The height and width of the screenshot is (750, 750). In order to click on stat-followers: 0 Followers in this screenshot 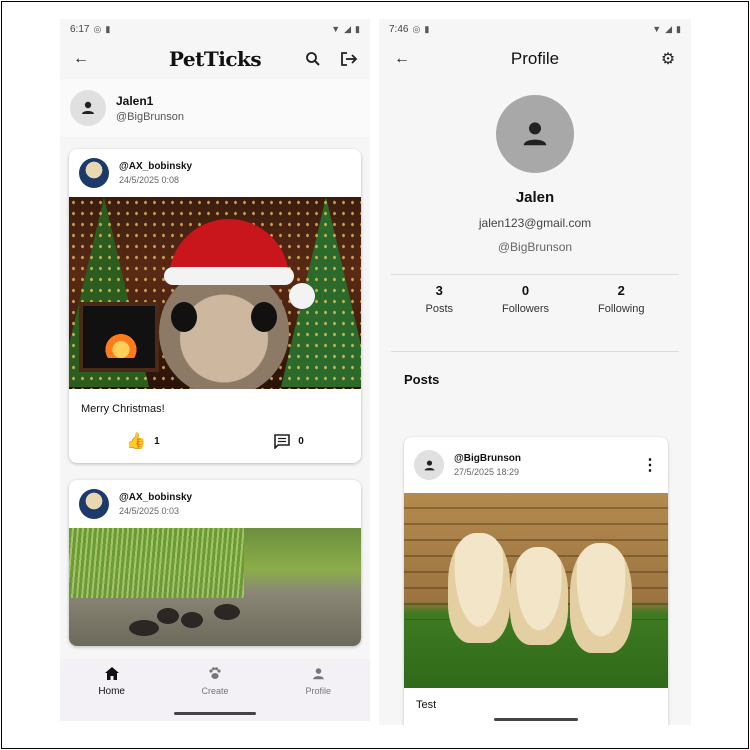, I will do `click(525, 299)`.